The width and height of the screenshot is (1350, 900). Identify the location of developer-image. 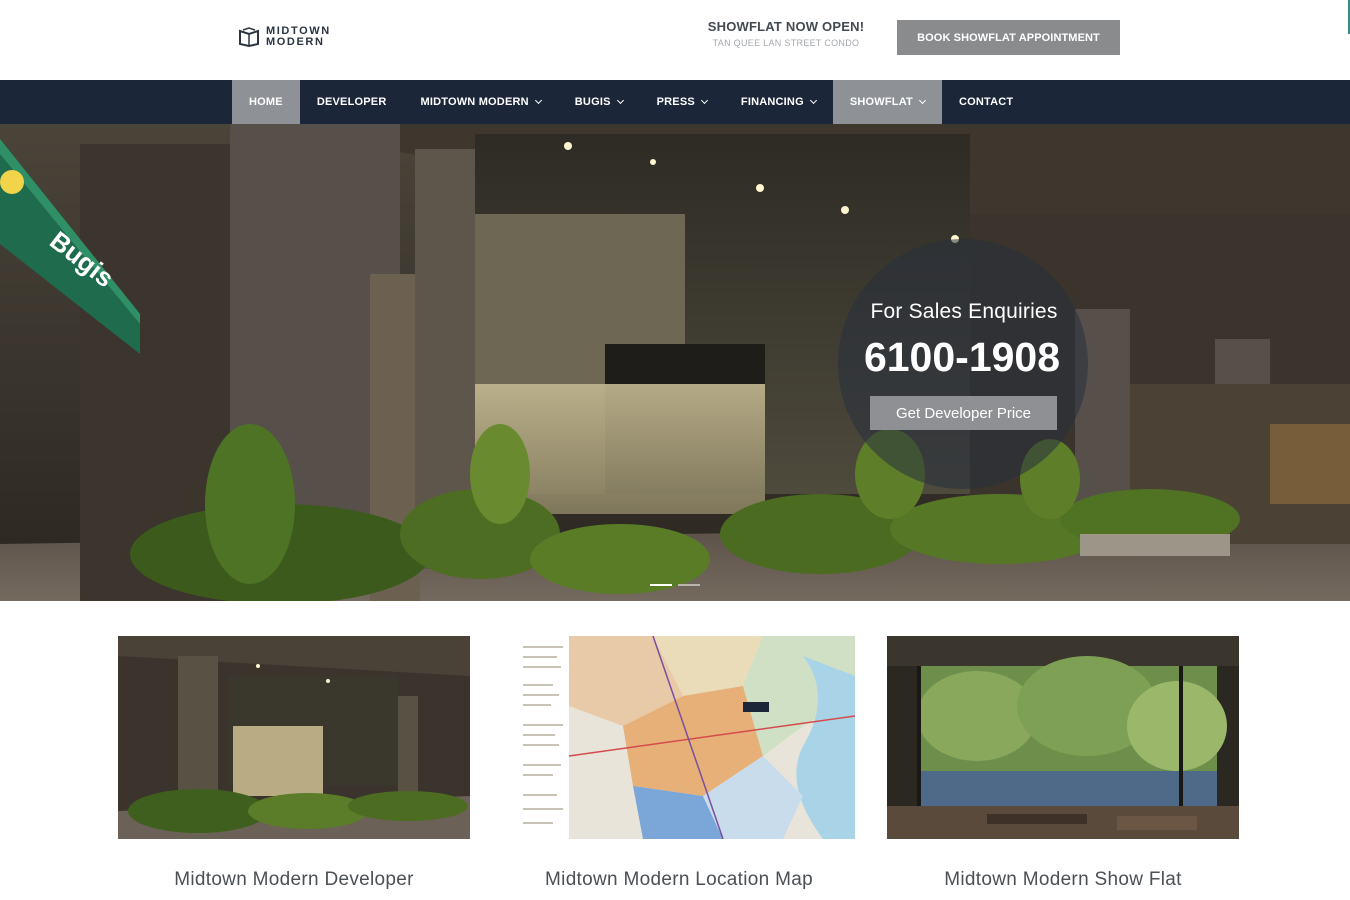
(294, 737).